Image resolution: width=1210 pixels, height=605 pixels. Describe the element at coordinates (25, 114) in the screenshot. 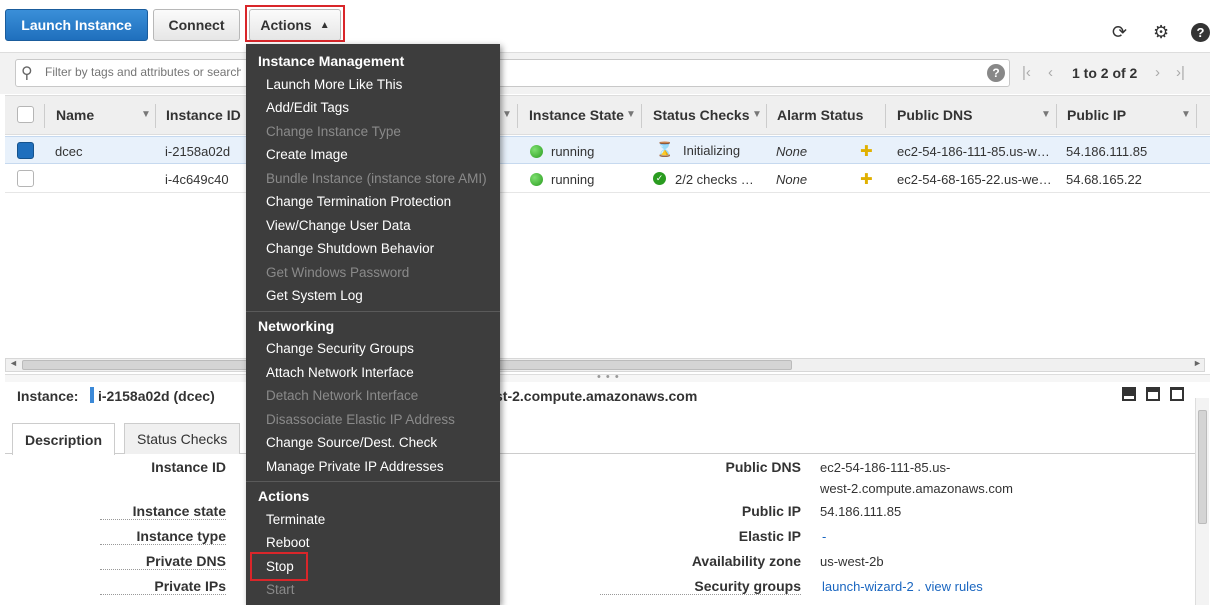

I see `select-all-checkbox` at that location.